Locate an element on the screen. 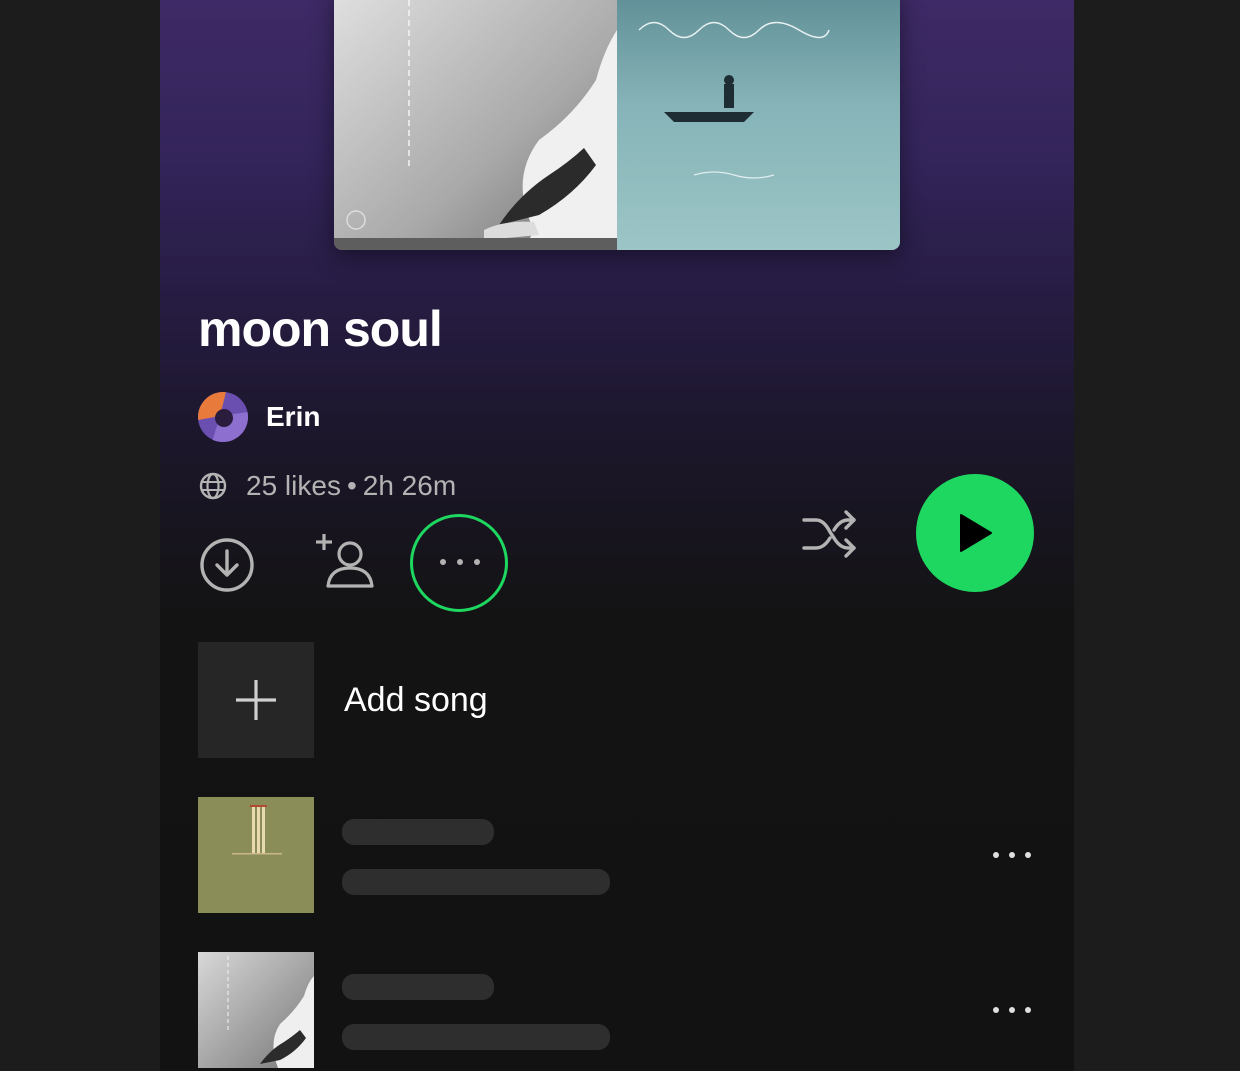 This screenshot has height=1071, width=1240. playlist-cover-art is located at coordinates (617, 125).